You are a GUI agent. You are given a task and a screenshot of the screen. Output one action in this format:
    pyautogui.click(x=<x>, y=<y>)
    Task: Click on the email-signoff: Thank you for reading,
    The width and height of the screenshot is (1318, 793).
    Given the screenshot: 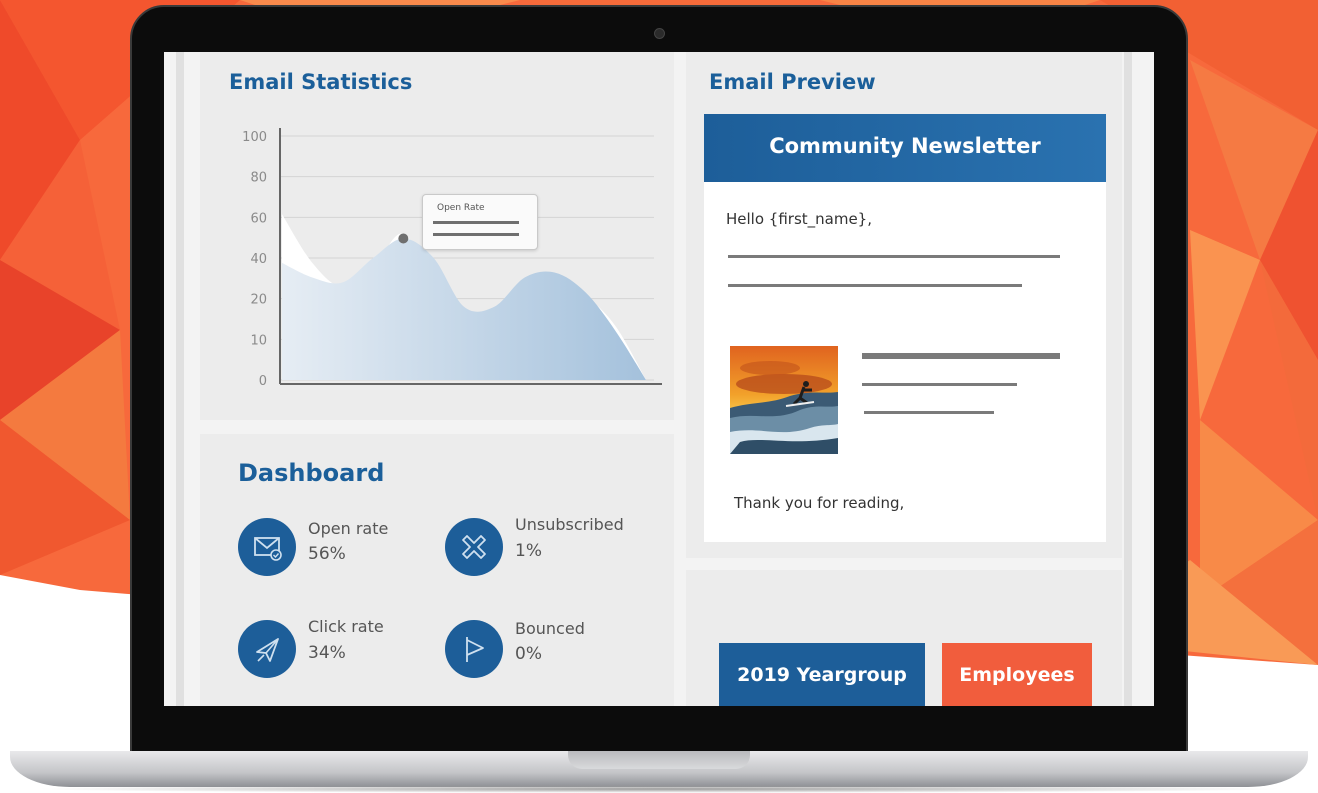 What is the action you would take?
    pyautogui.click(x=819, y=503)
    